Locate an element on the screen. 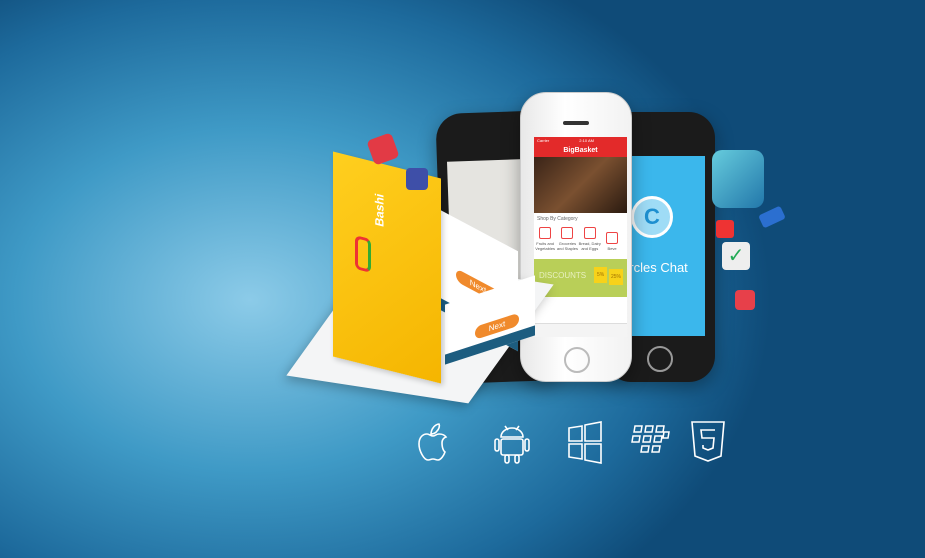  status-bar: Carrier 2:10 AM is located at coordinates (580, 140).